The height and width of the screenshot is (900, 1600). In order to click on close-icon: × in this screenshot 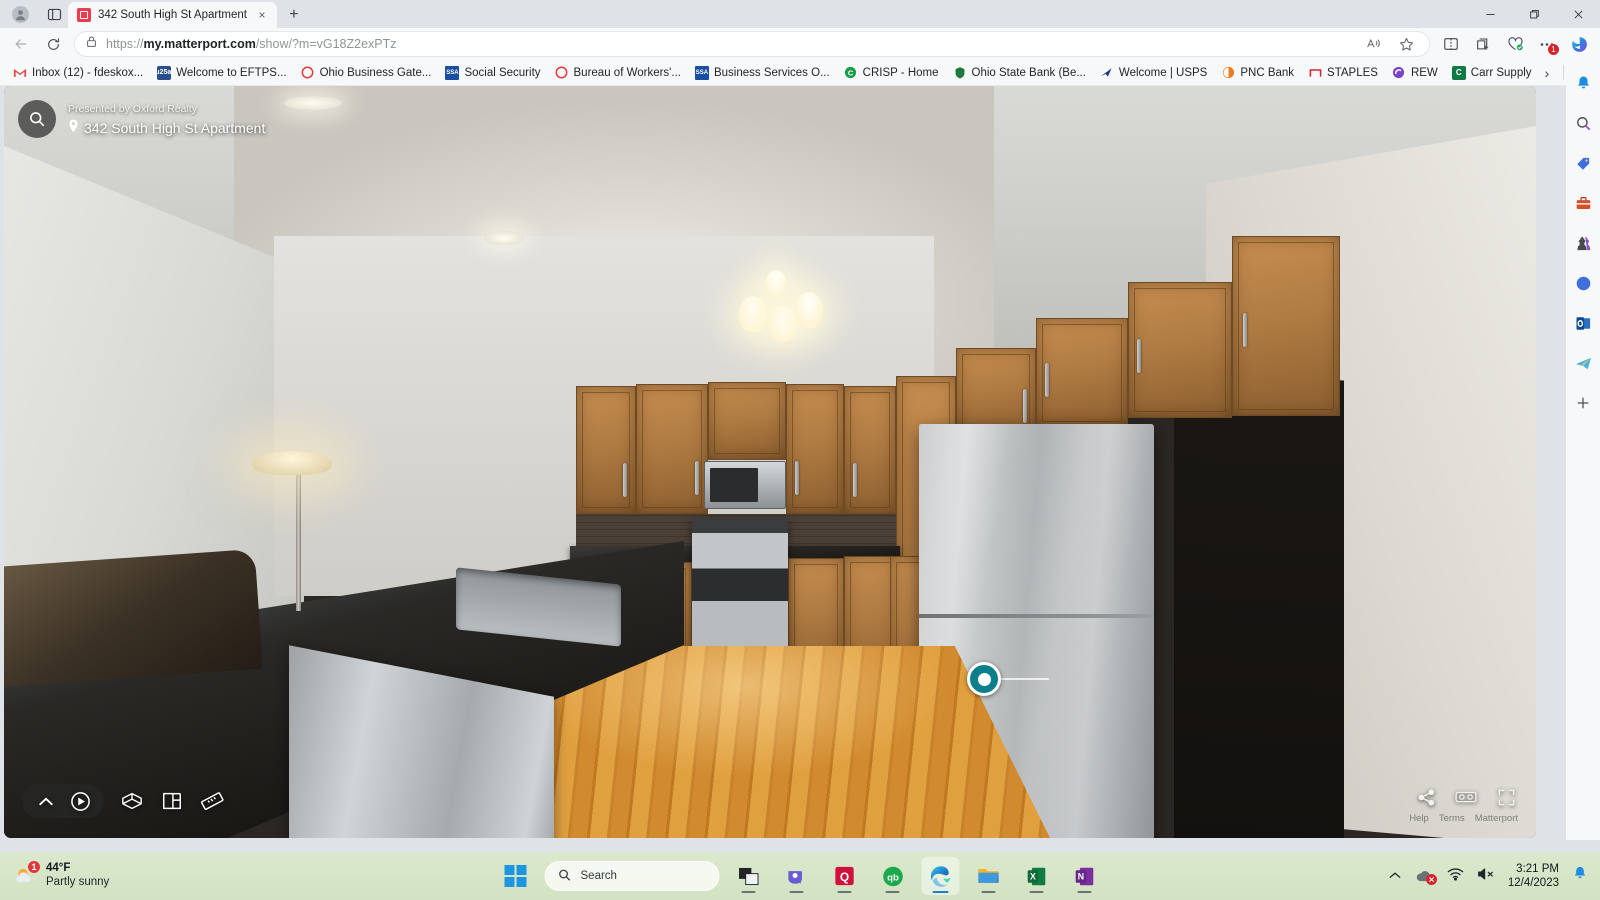, I will do `click(262, 15)`.